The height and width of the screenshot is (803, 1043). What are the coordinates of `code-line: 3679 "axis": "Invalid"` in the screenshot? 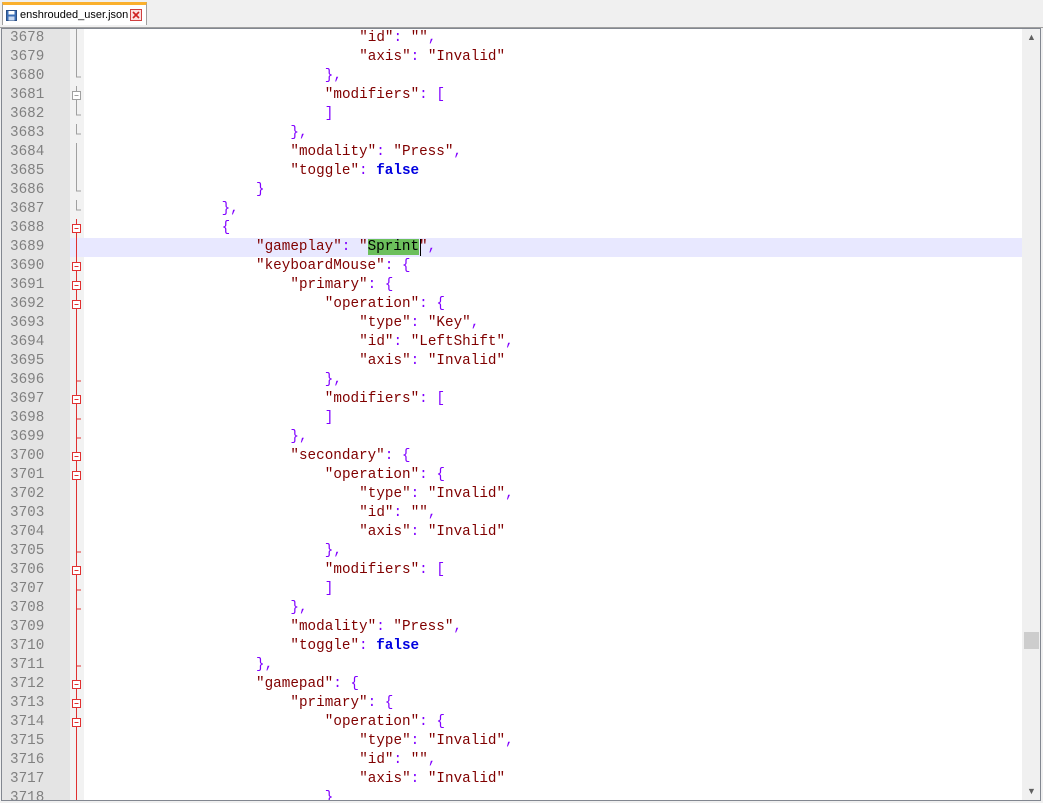 It's located at (512, 57).